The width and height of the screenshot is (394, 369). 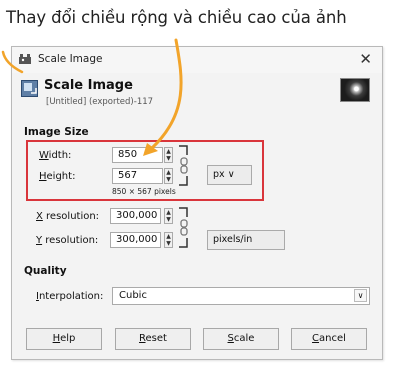 What do you see at coordinates (332, 338) in the screenshot?
I see `cancel-label-rest: ancel` at bounding box center [332, 338].